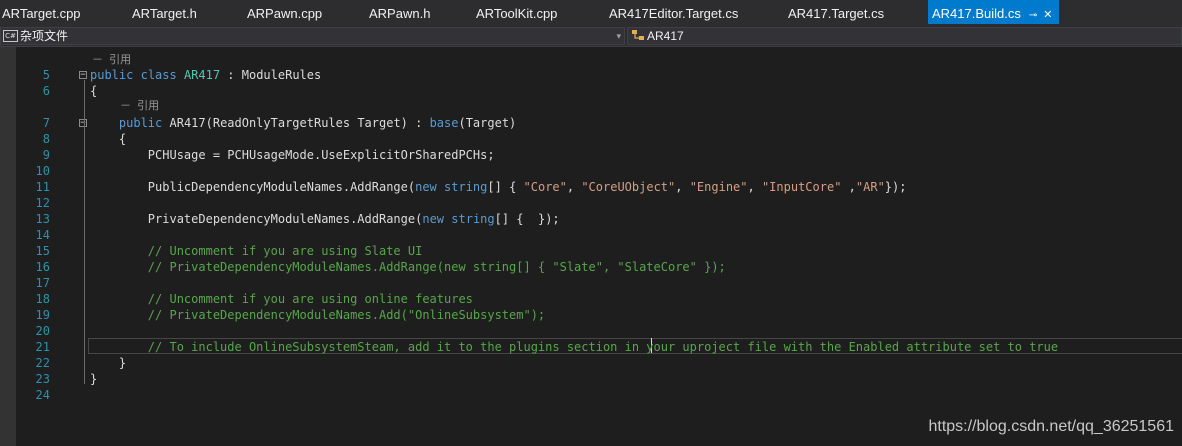 This screenshot has width=1182, height=446. What do you see at coordinates (42, 283) in the screenshot?
I see `line-number: 17` at bounding box center [42, 283].